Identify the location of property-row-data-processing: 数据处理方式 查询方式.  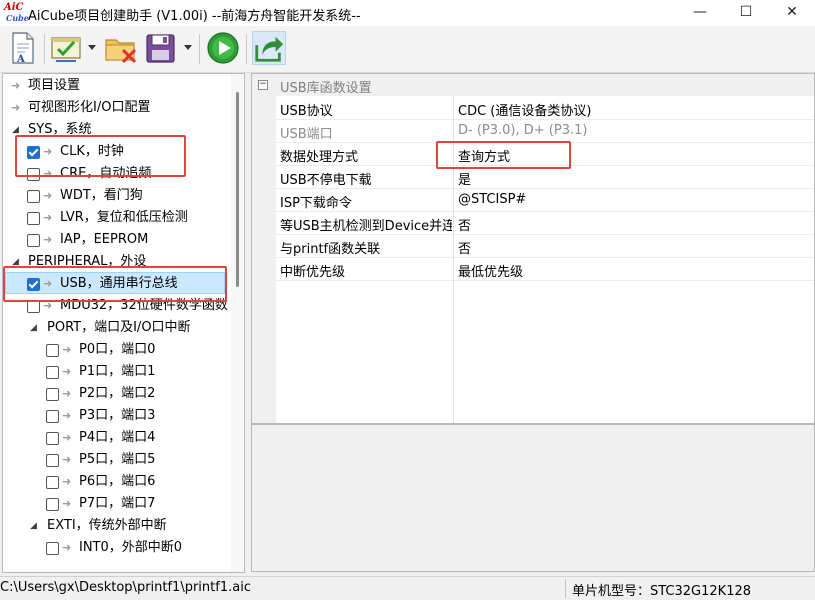
(545, 154).